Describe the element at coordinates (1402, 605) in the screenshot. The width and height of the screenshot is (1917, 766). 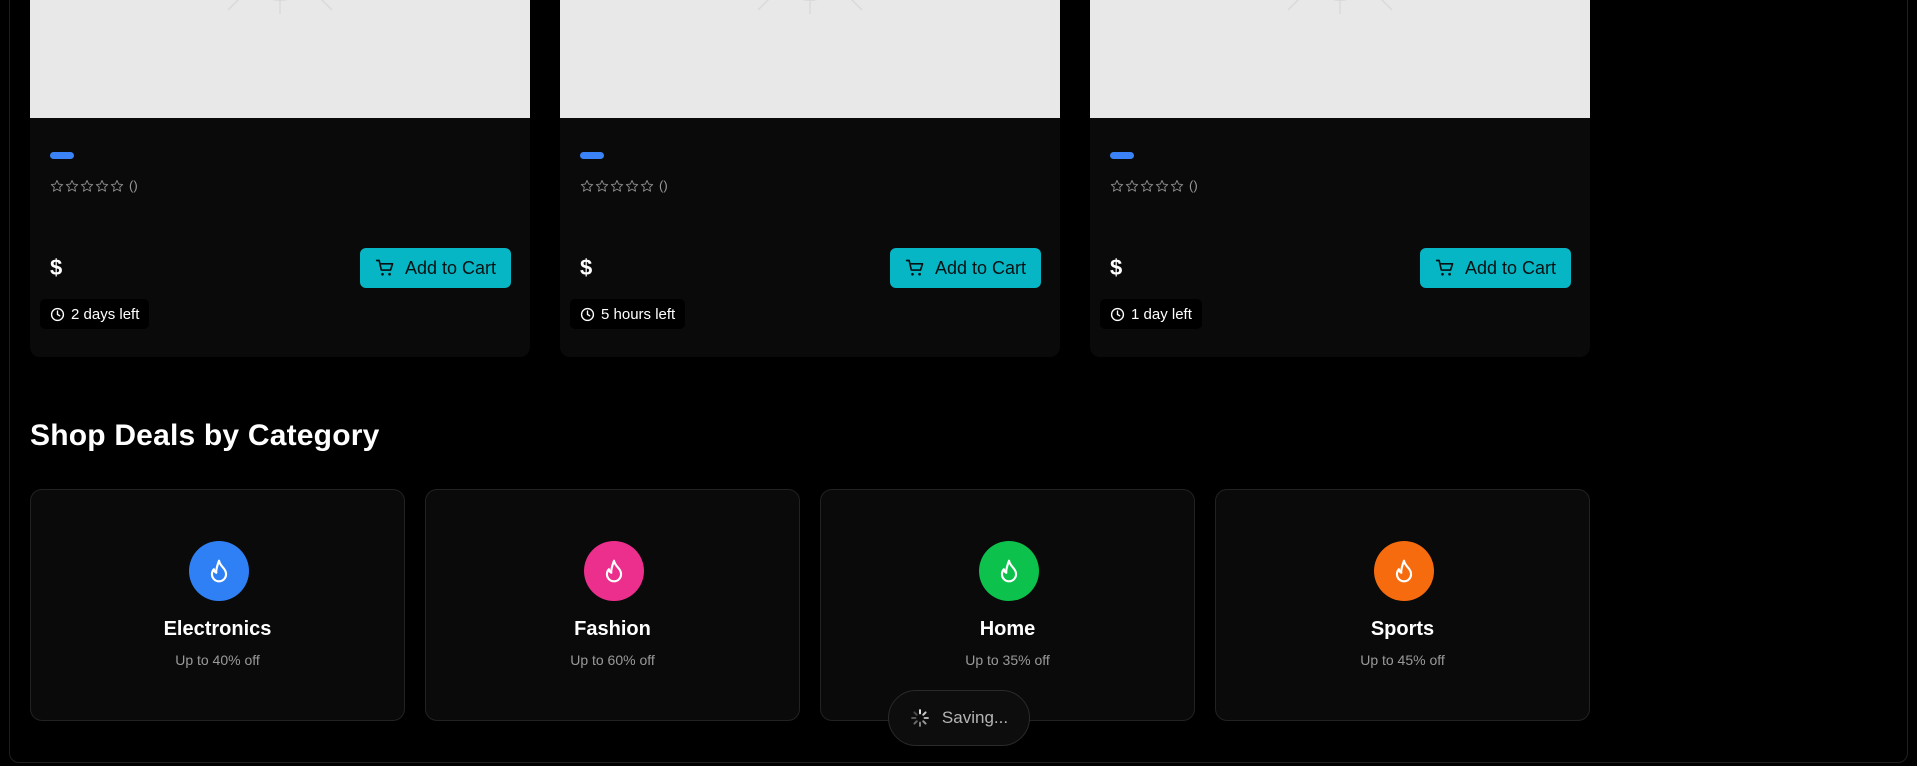
I see `category-card-sports: Sports Up to 45% off` at that location.